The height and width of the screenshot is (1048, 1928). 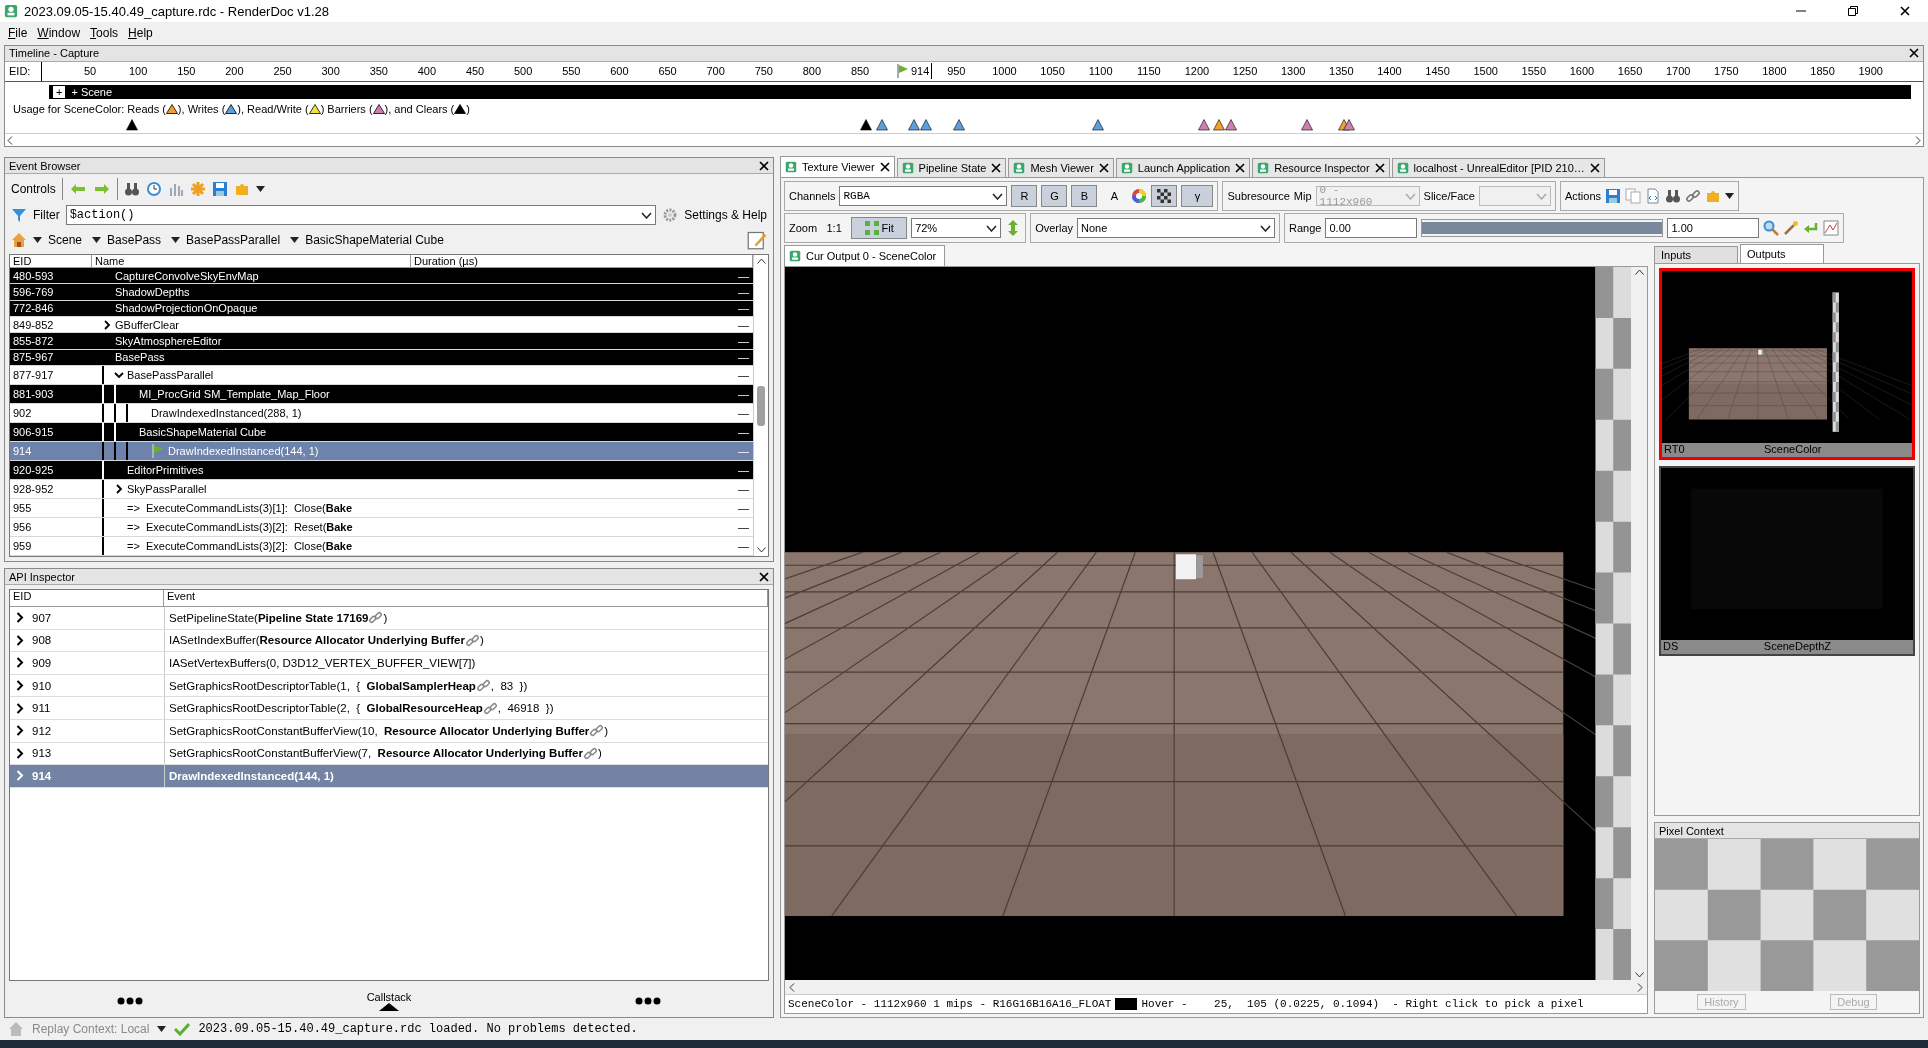 I want to click on event-id: 911, so click(x=41, y=708).